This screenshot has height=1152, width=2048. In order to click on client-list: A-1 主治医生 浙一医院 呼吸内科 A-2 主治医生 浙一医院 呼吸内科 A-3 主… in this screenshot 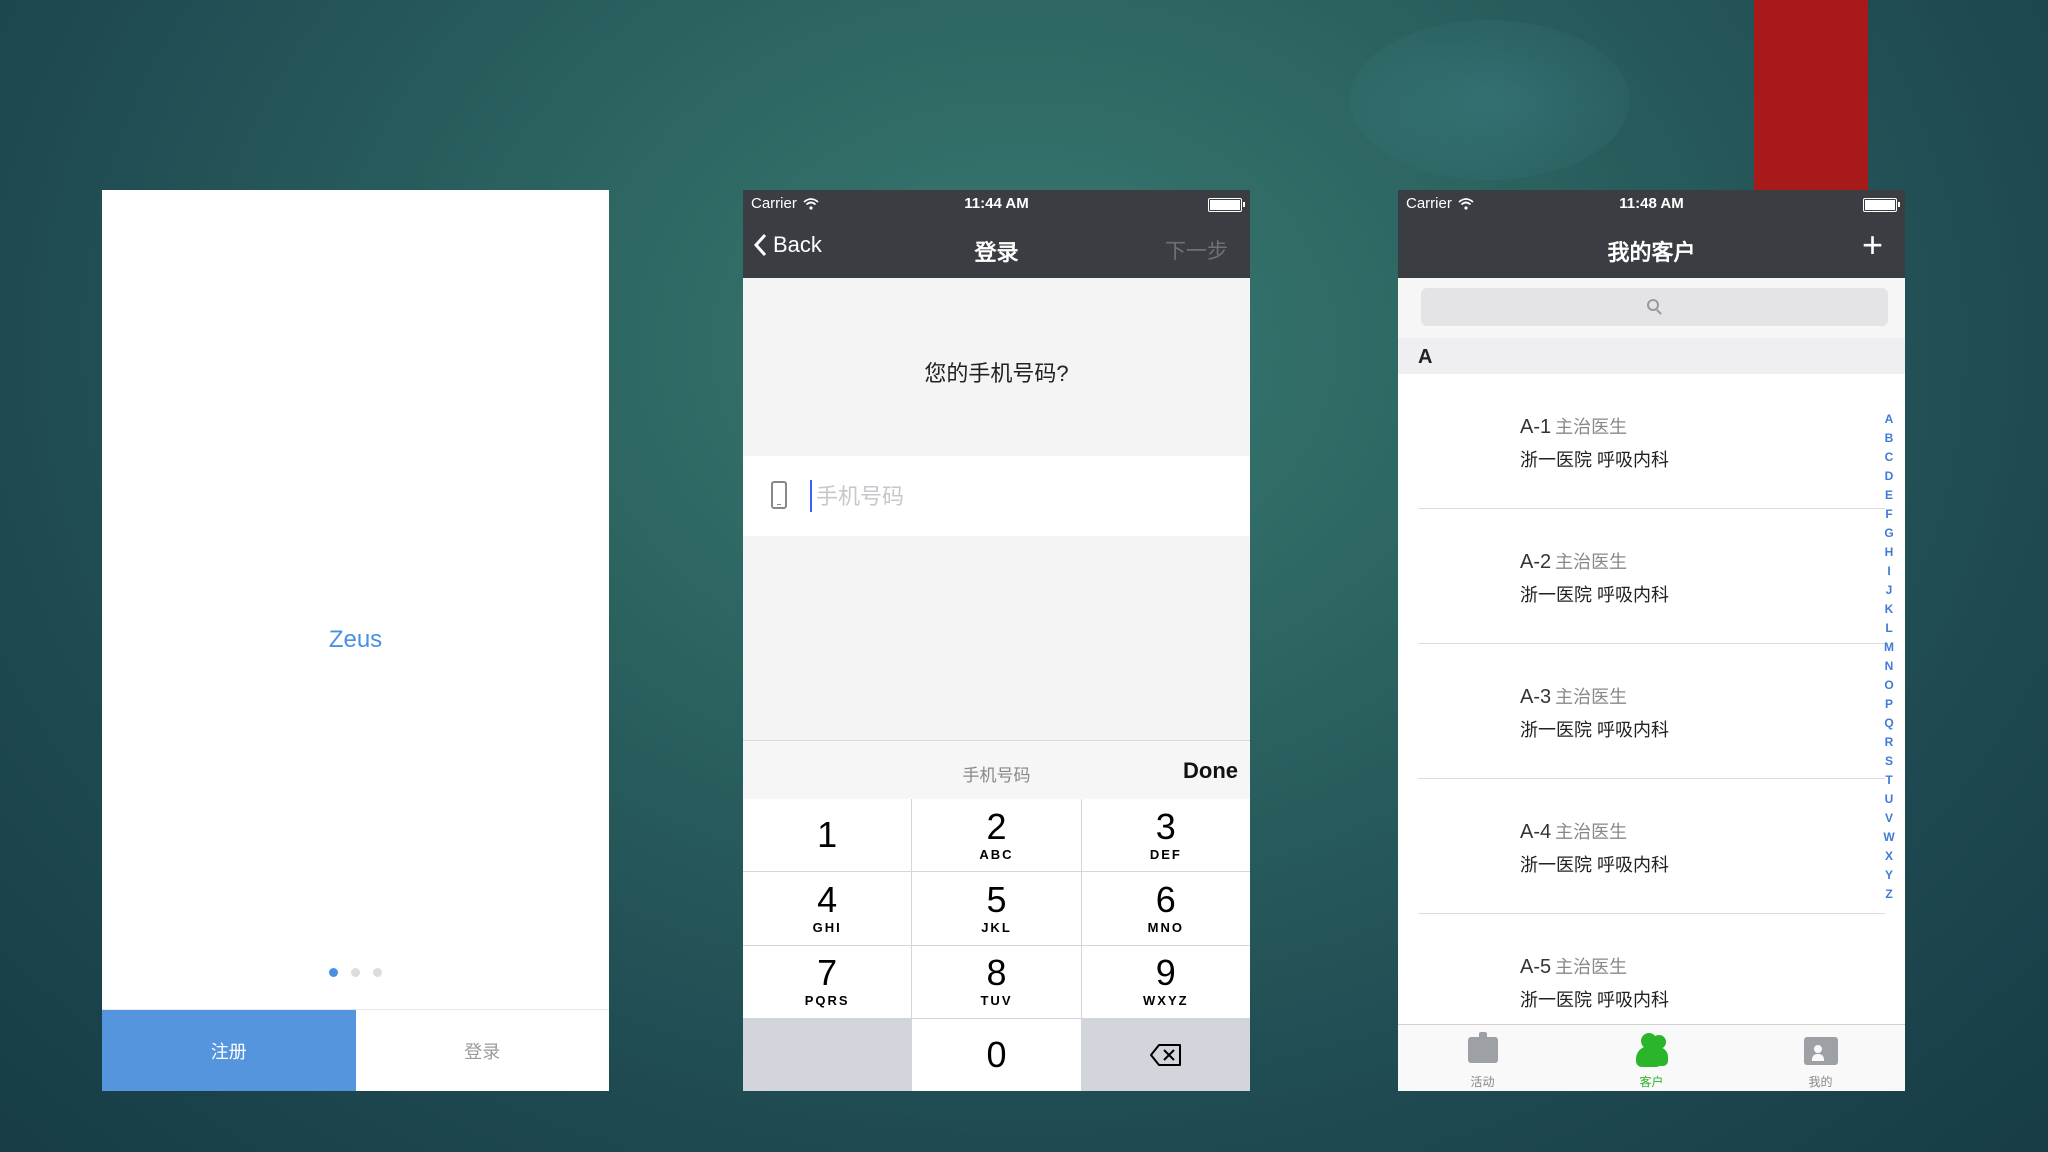, I will do `click(1651, 711)`.